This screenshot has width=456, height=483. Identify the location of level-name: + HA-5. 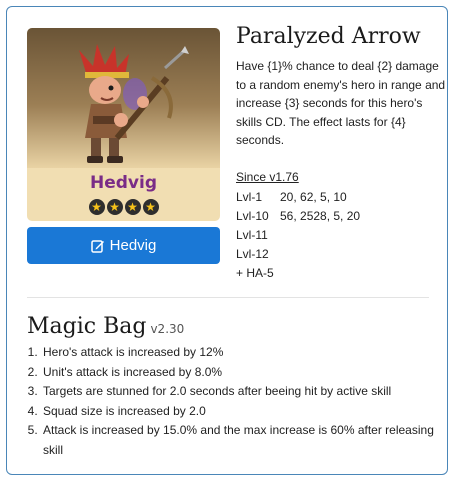
(255, 273).